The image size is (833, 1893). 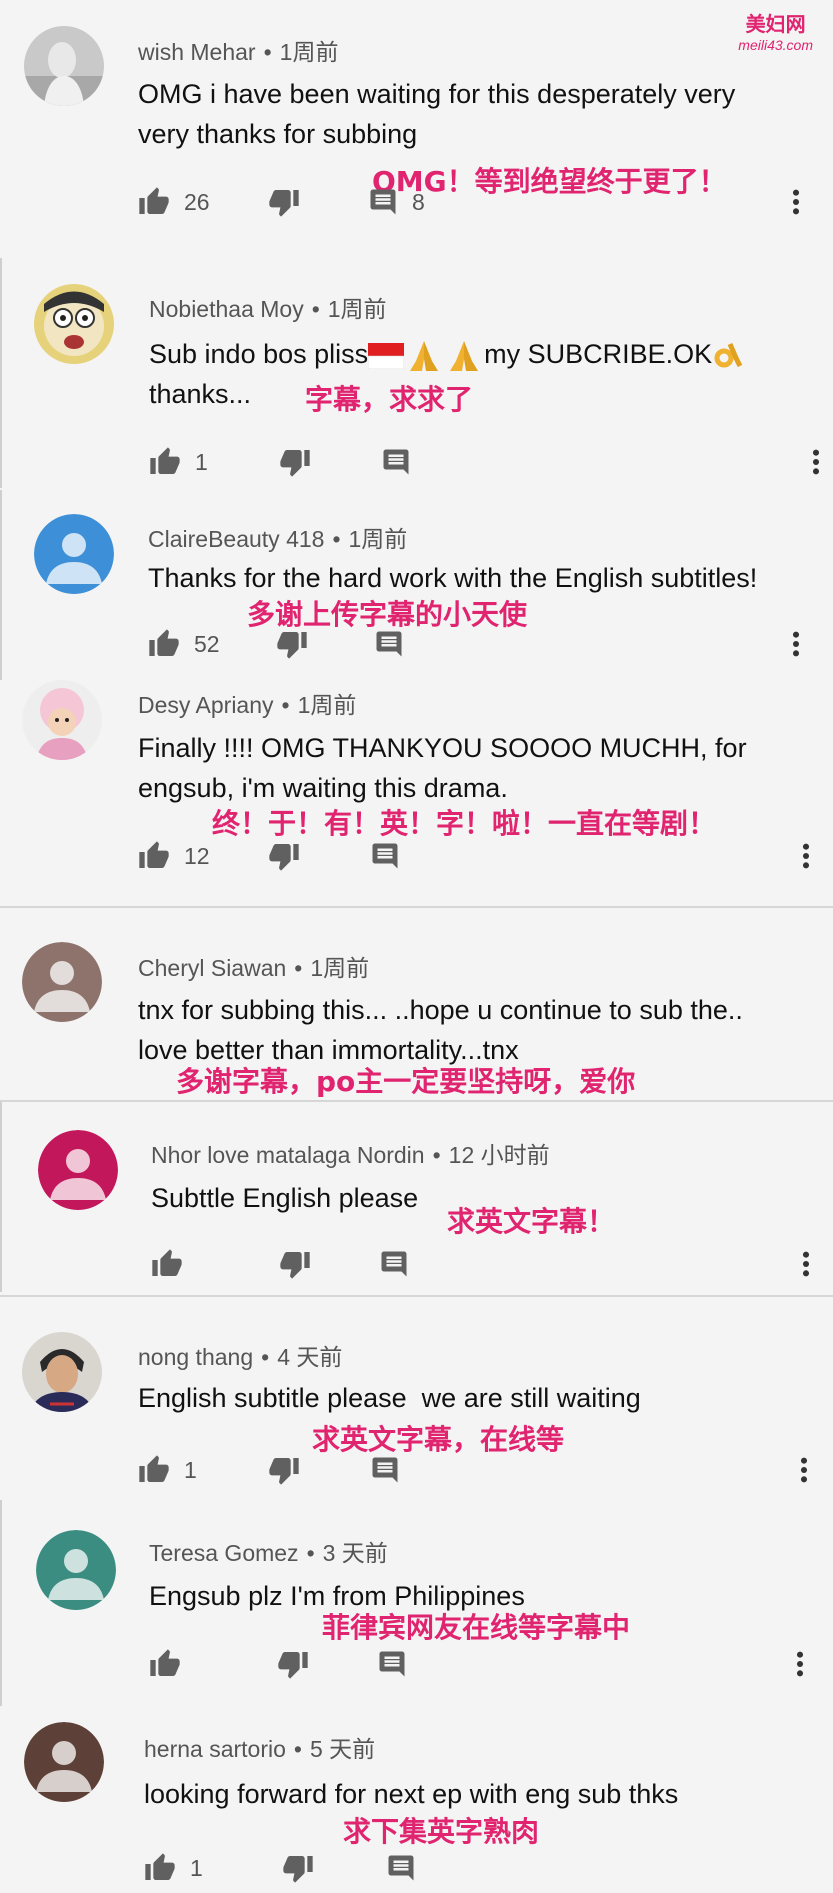 I want to click on comment-meta: Cheryl Siawan • 1周前, so click(x=254, y=968).